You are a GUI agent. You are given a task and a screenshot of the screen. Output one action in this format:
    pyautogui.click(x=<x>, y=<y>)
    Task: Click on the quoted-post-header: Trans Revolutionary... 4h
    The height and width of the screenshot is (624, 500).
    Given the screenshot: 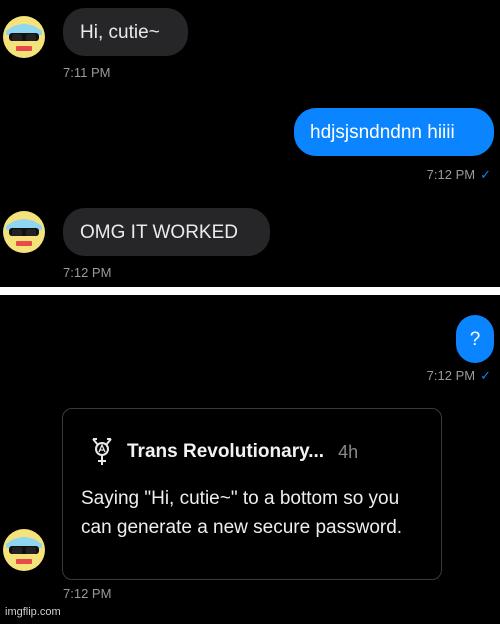 What is the action you would take?
    pyautogui.click(x=224, y=452)
    